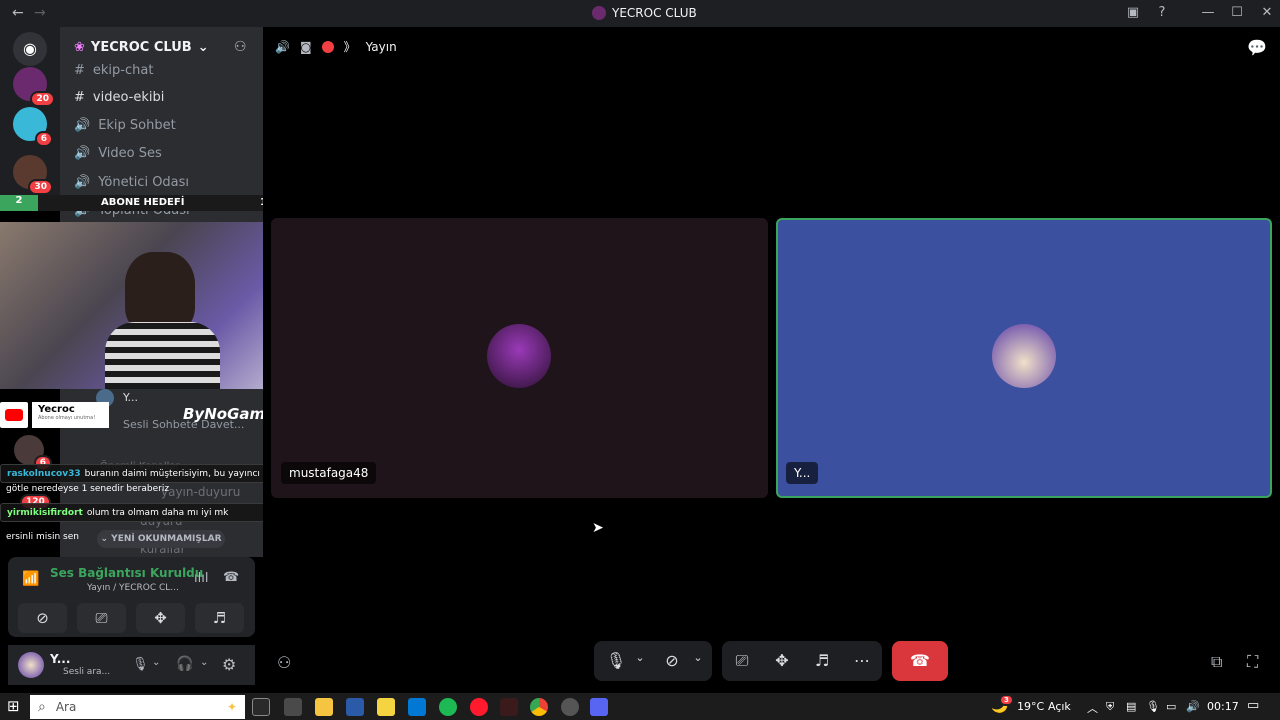 The image size is (1280, 720). What do you see at coordinates (30, 49) in the screenshot?
I see `discord-home-icon: ◉` at bounding box center [30, 49].